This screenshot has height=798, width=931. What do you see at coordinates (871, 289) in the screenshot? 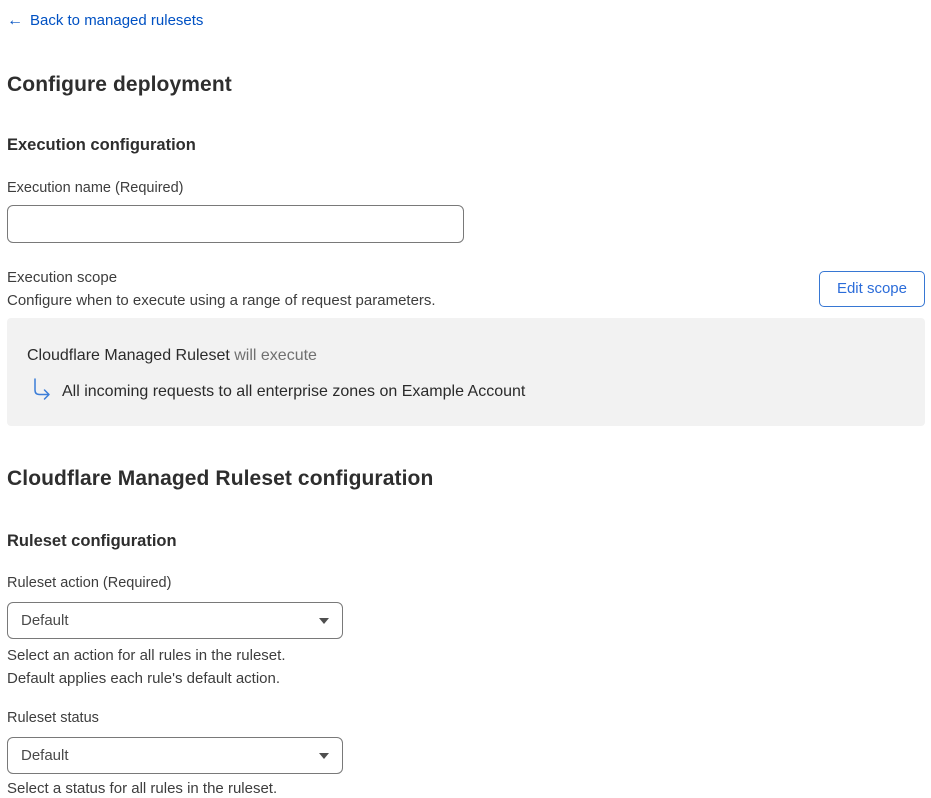
I see `edit-scope-button: Edit scope` at bounding box center [871, 289].